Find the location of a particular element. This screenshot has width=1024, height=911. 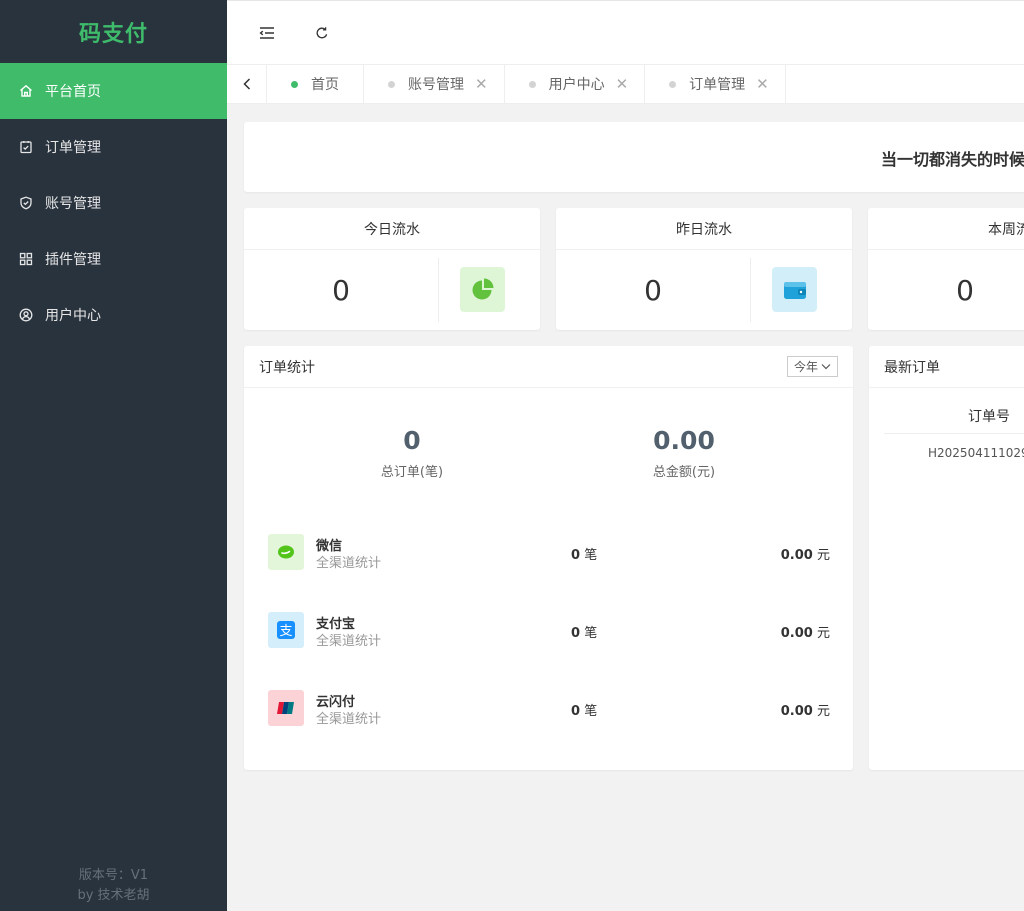

sidebar-item-user-center: 用户中心 is located at coordinates (113, 315).